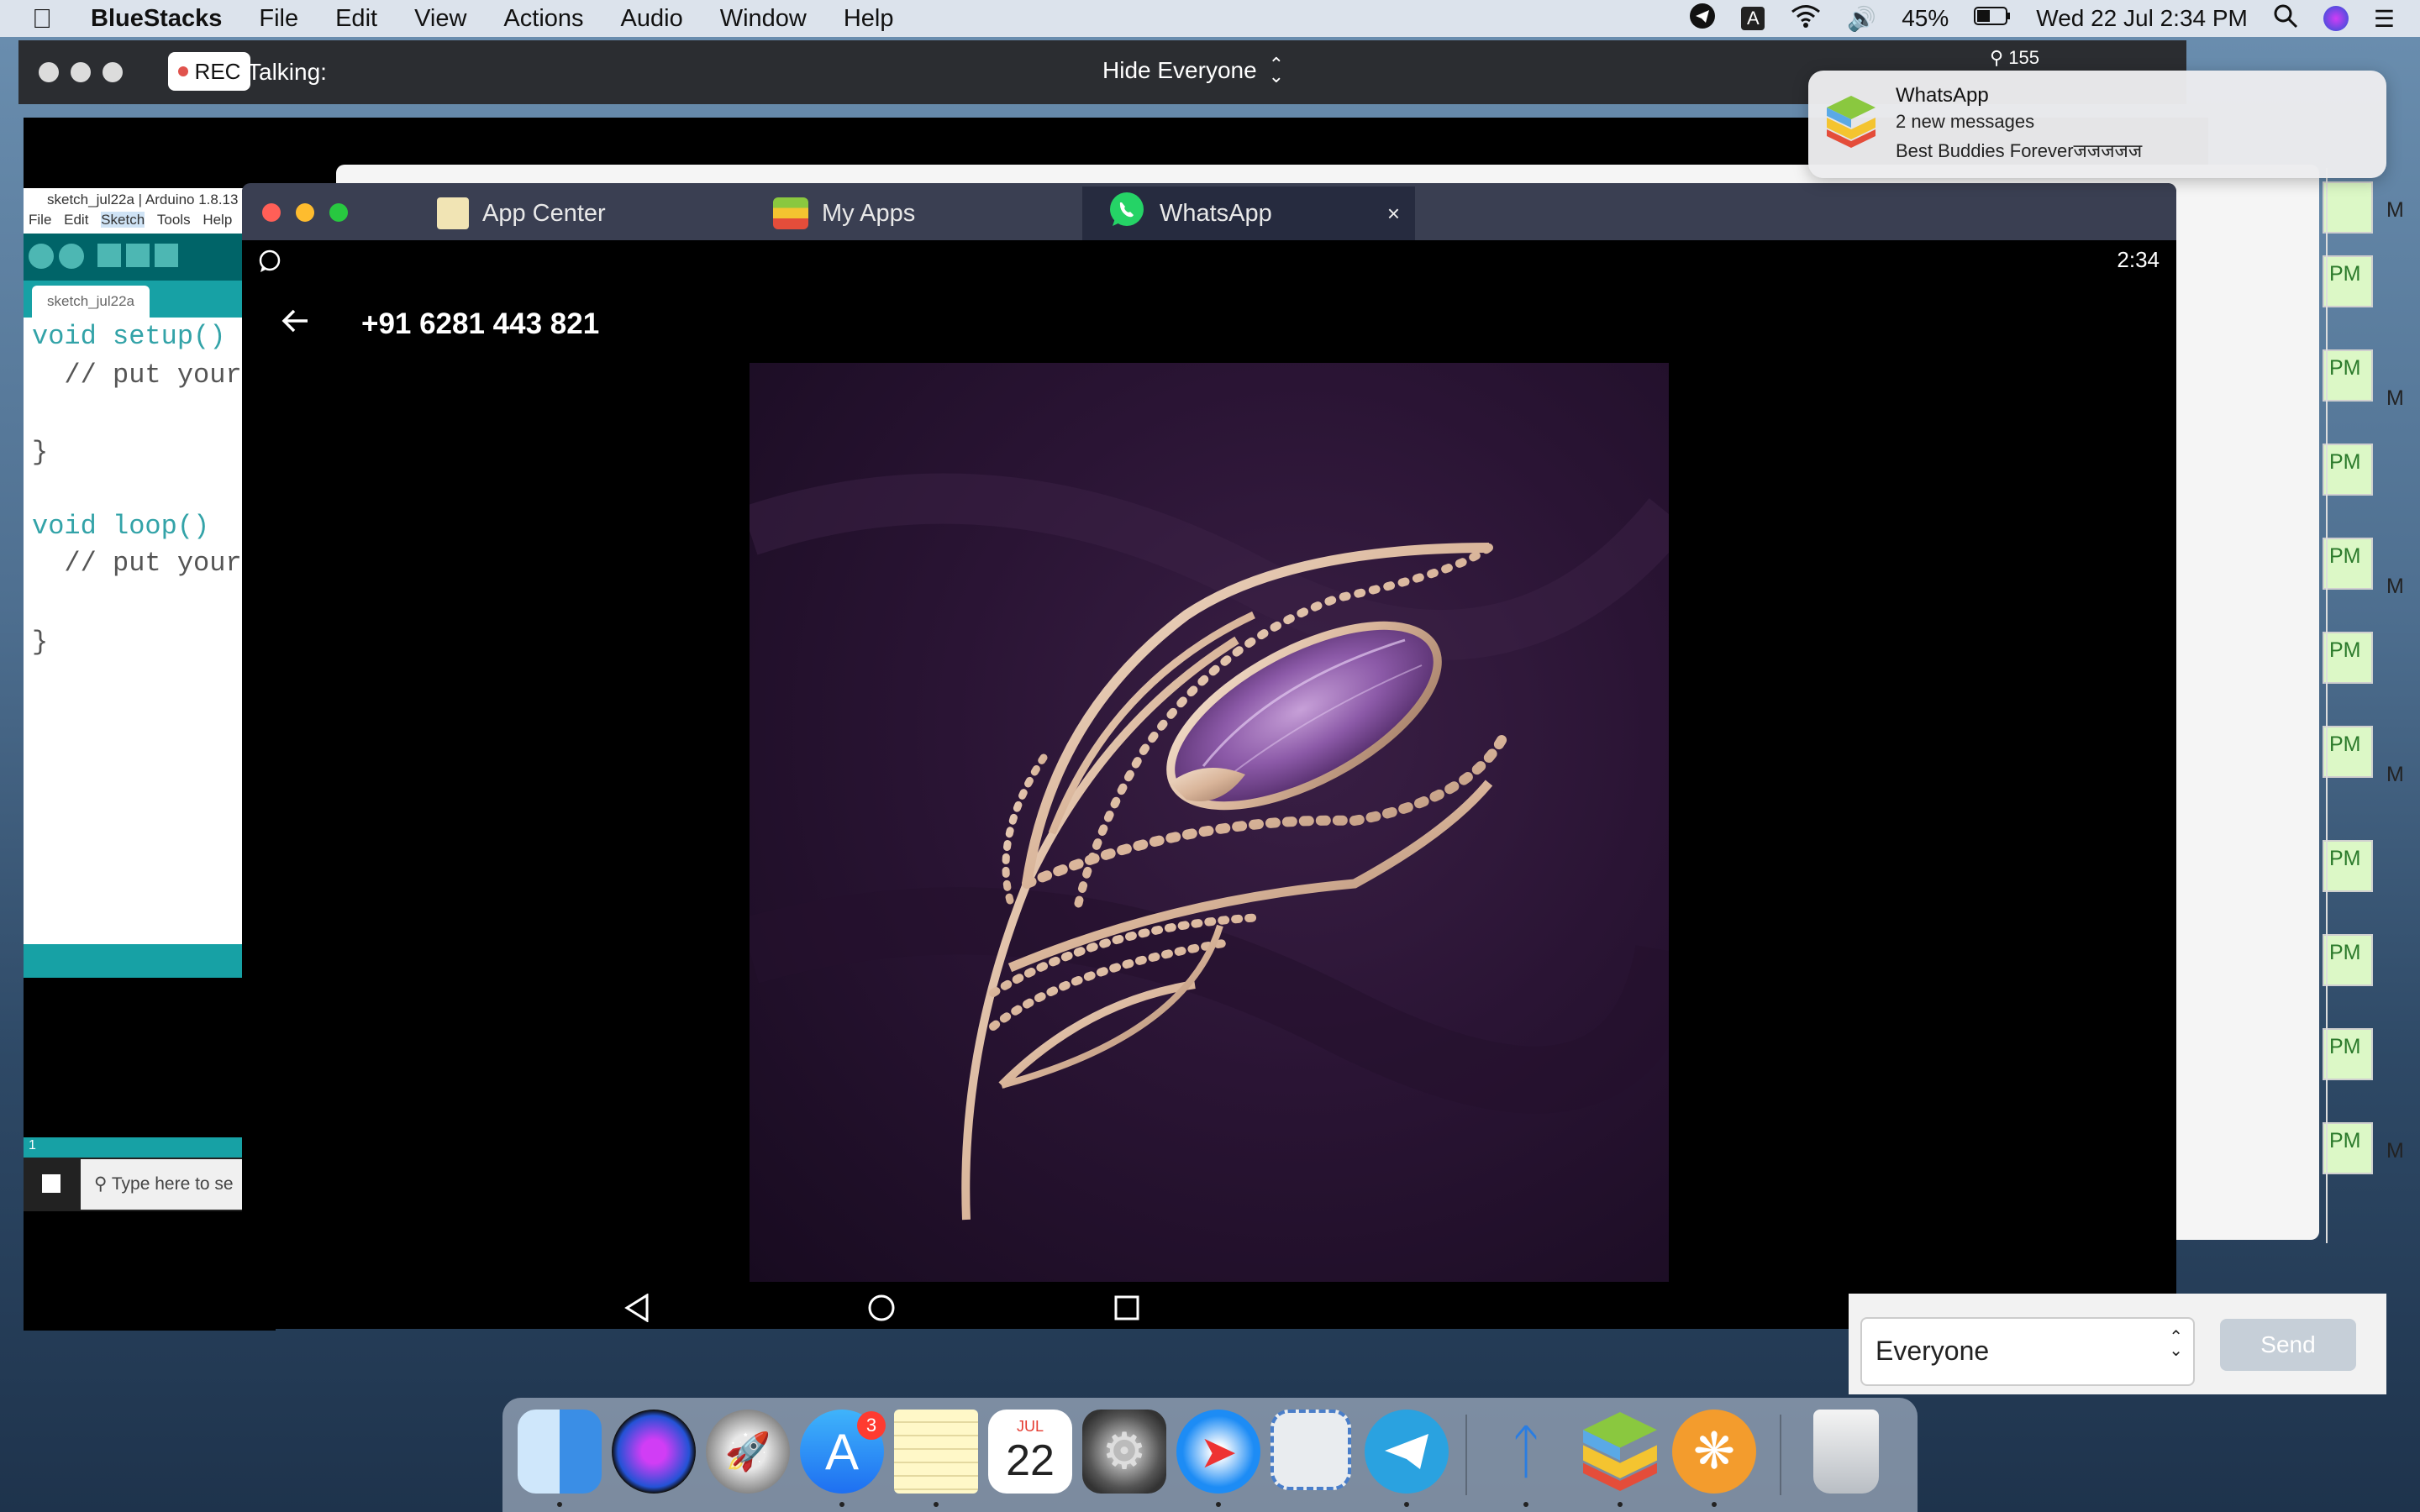 This screenshot has height=1512, width=2420. Describe the element at coordinates (172, 1184) in the screenshot. I see `windows-search-placeholder: Type here to se` at that location.